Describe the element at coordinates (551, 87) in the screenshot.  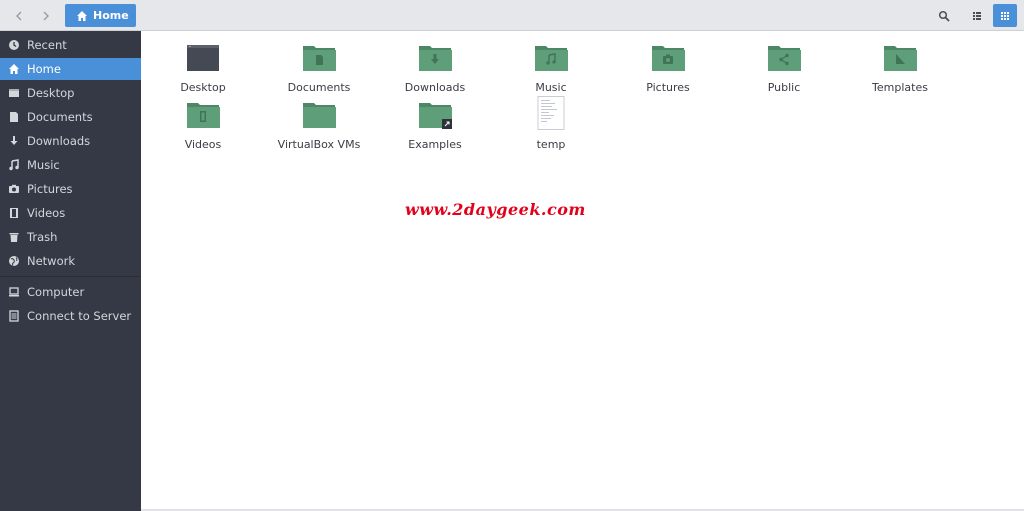
I see `file-label: Music` at that location.